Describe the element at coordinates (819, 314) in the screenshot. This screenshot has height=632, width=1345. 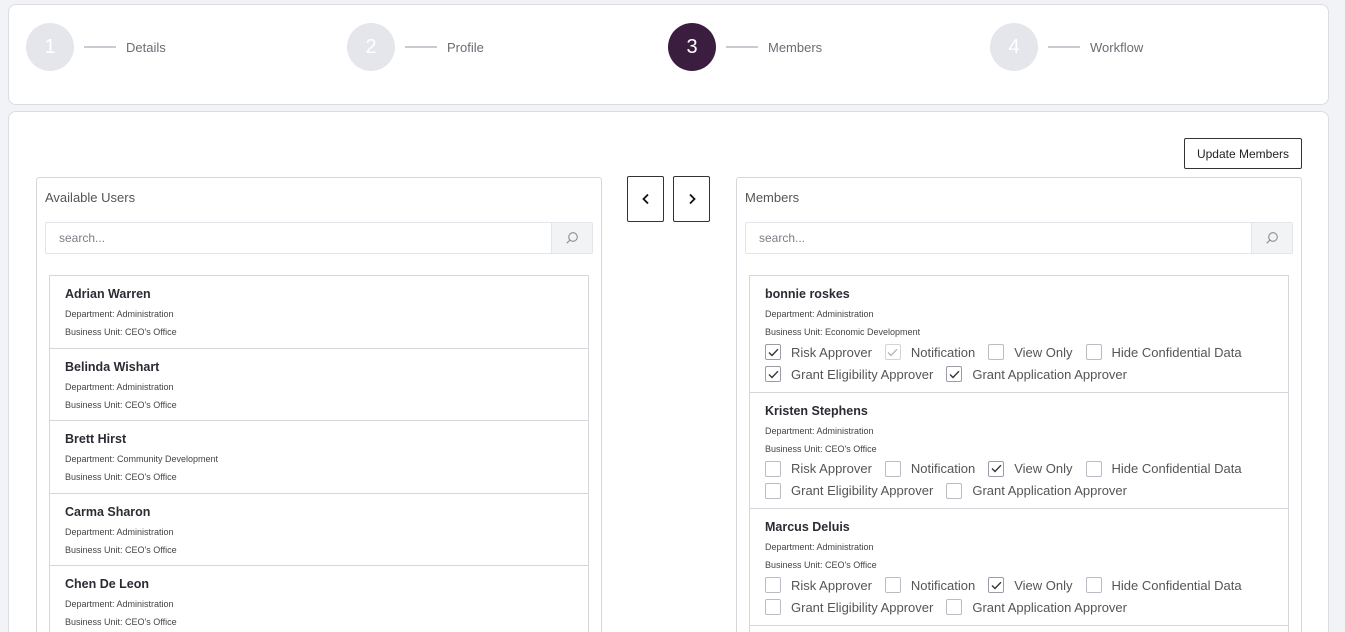
I see `member-department: Department: Administration` at that location.